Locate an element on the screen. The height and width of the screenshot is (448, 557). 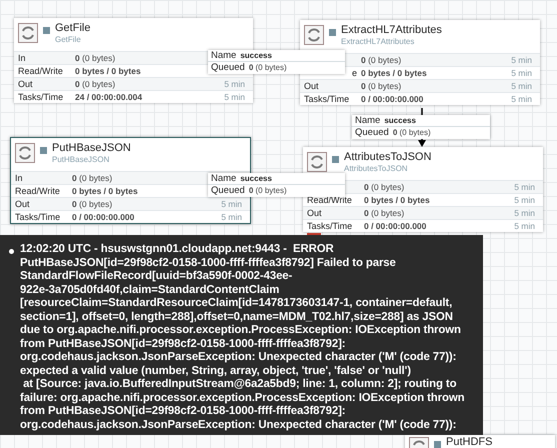
processor-type: GetFile is located at coordinates (68, 40).